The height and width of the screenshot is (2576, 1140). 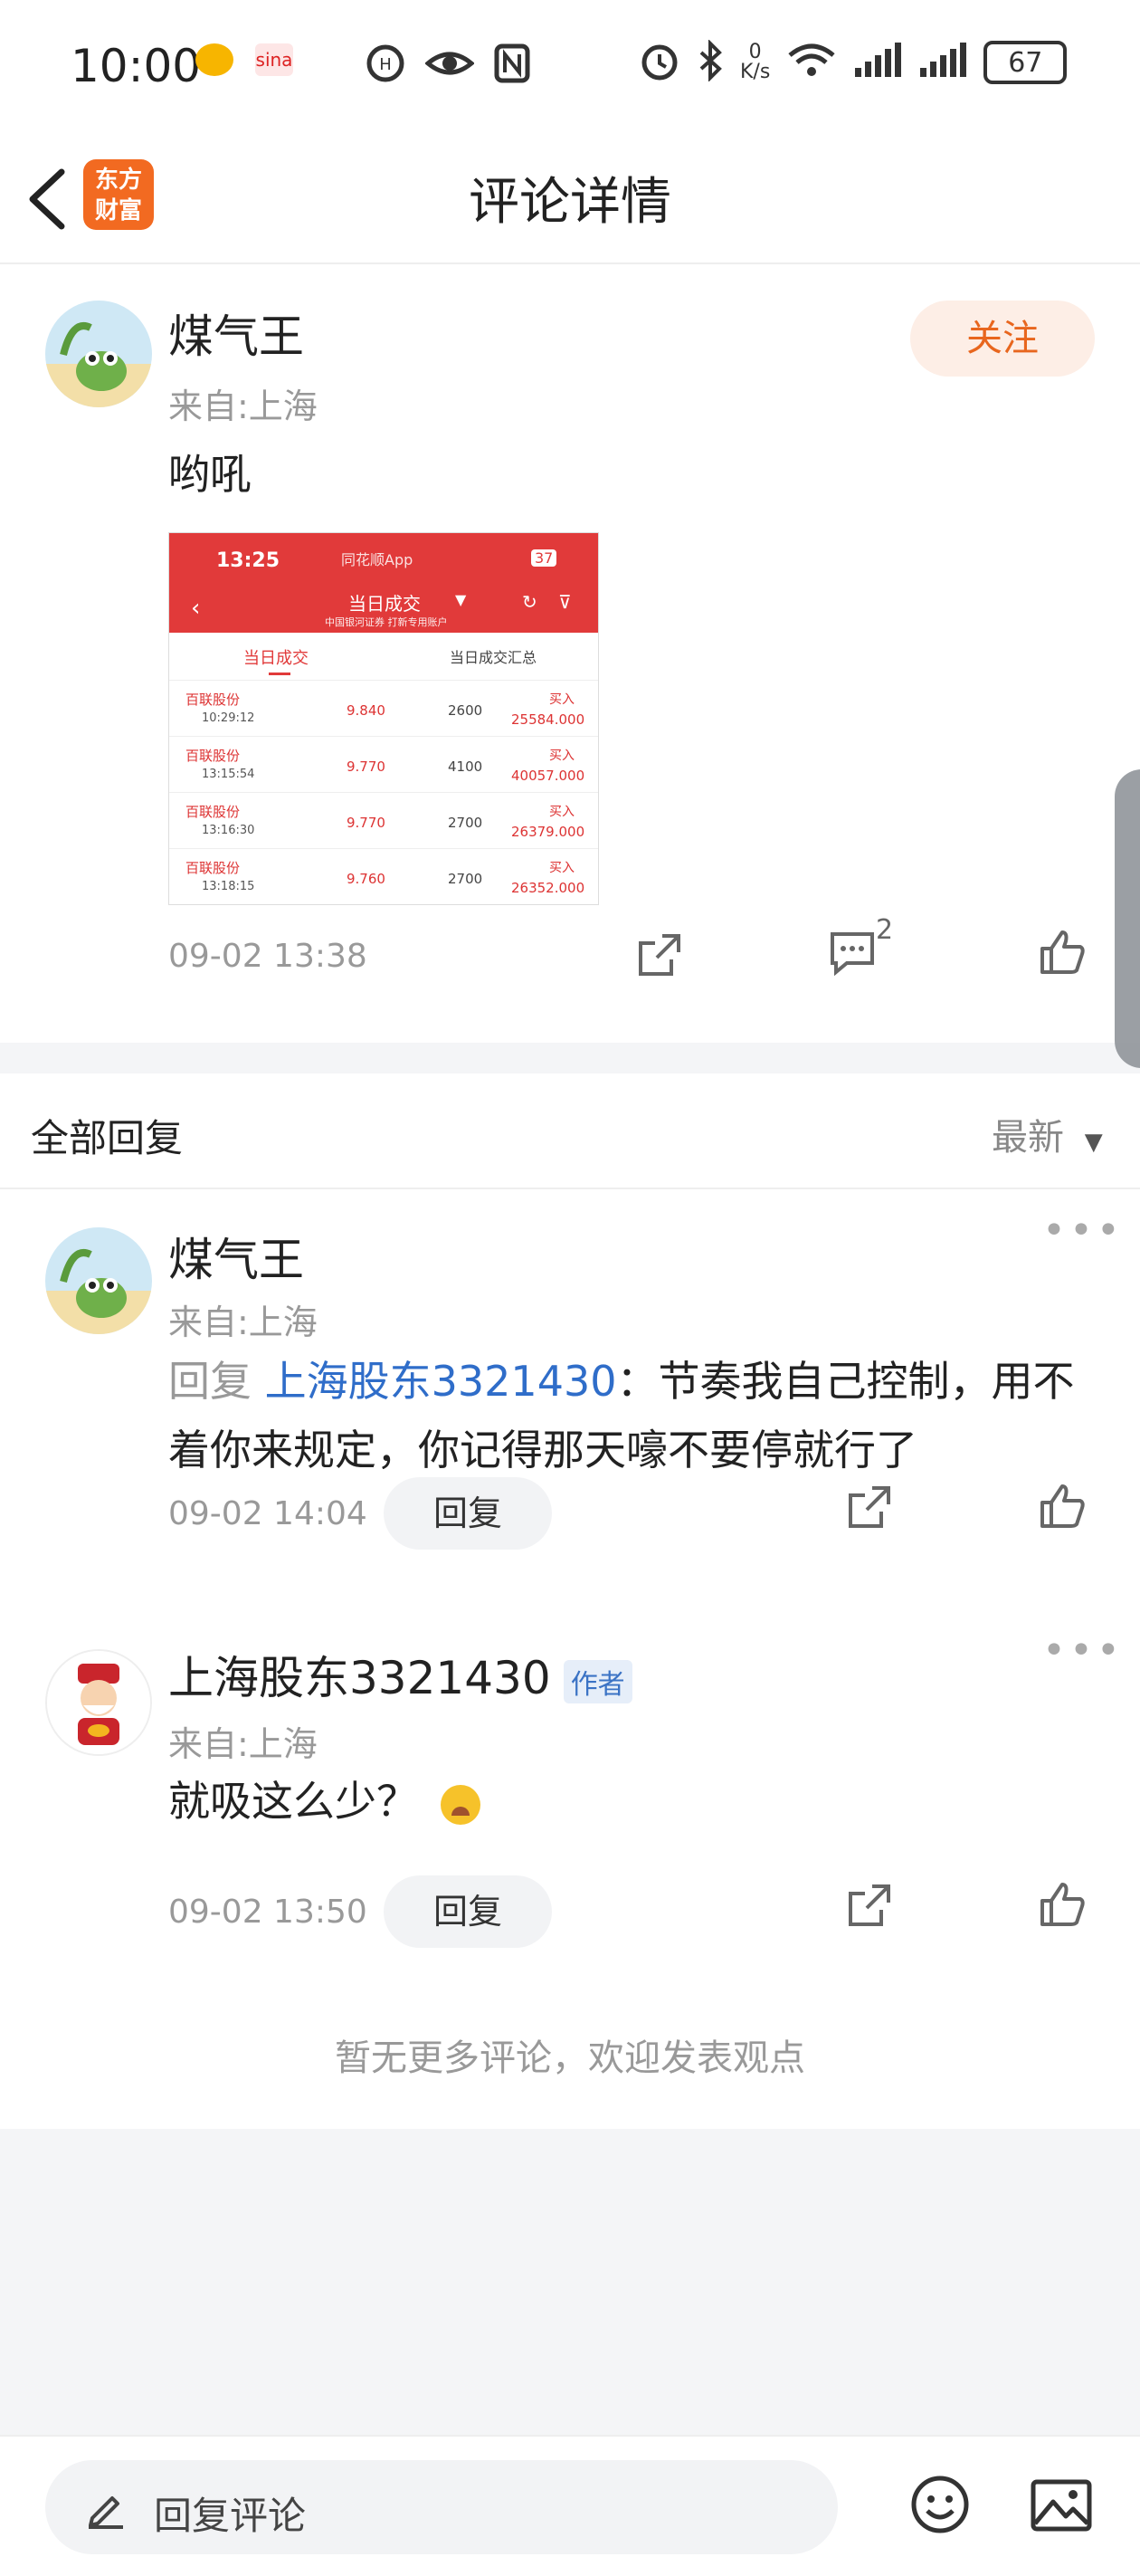 I want to click on wifi-icon, so click(x=812, y=63).